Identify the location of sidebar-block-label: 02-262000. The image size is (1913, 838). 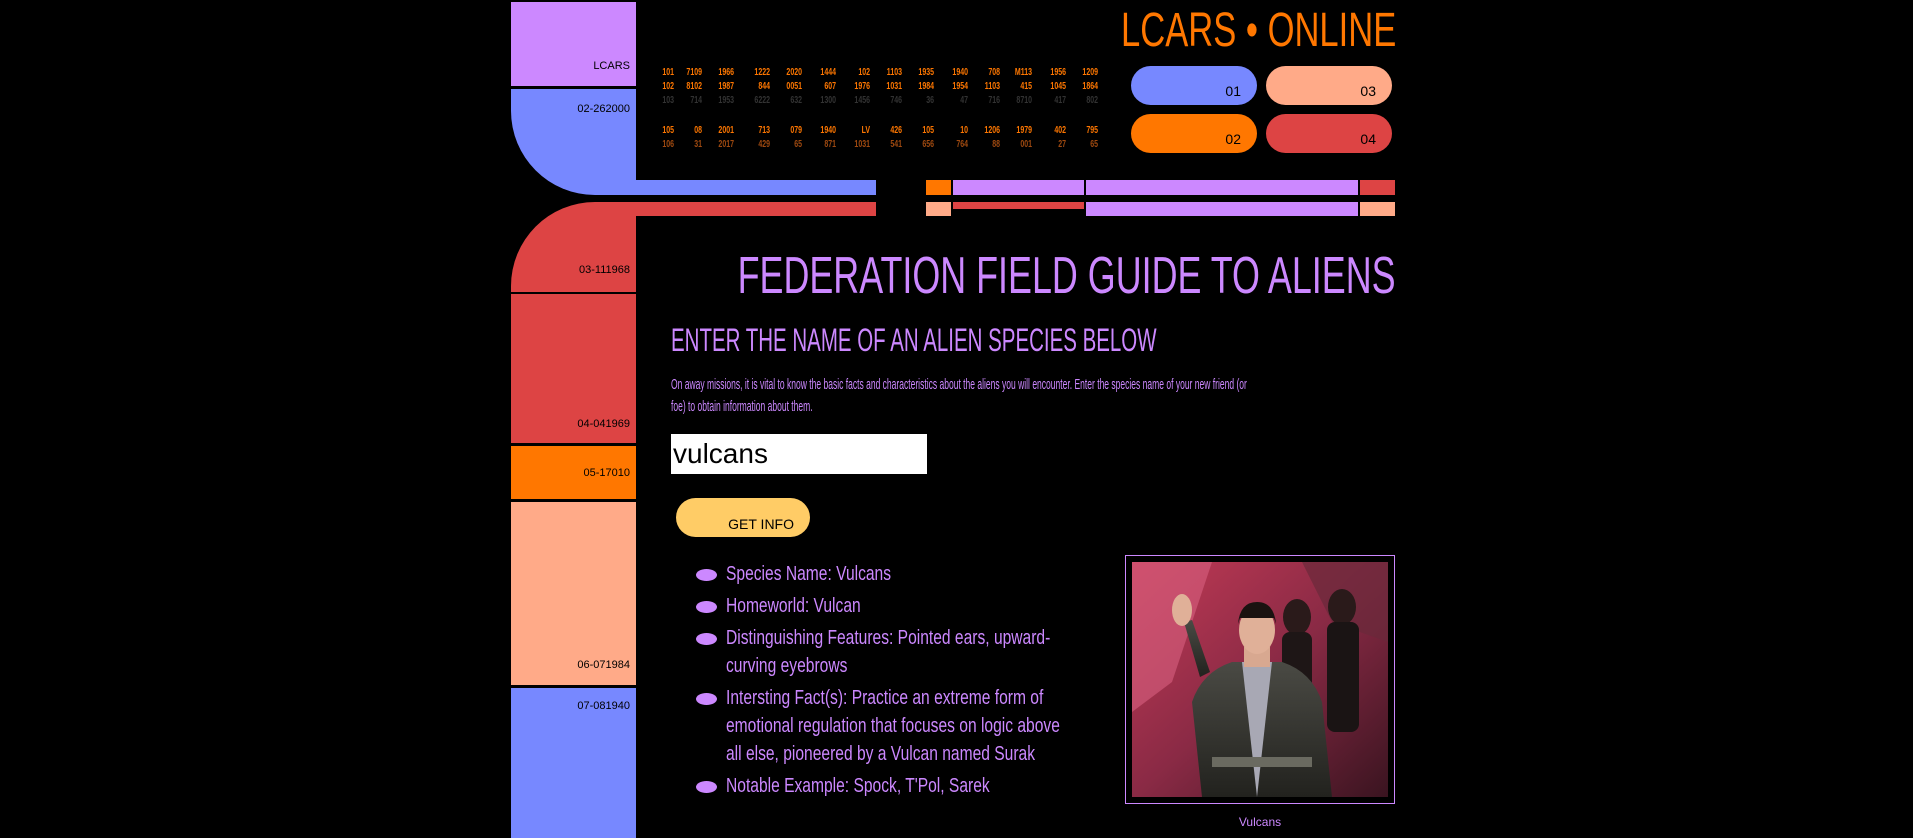
(603, 109).